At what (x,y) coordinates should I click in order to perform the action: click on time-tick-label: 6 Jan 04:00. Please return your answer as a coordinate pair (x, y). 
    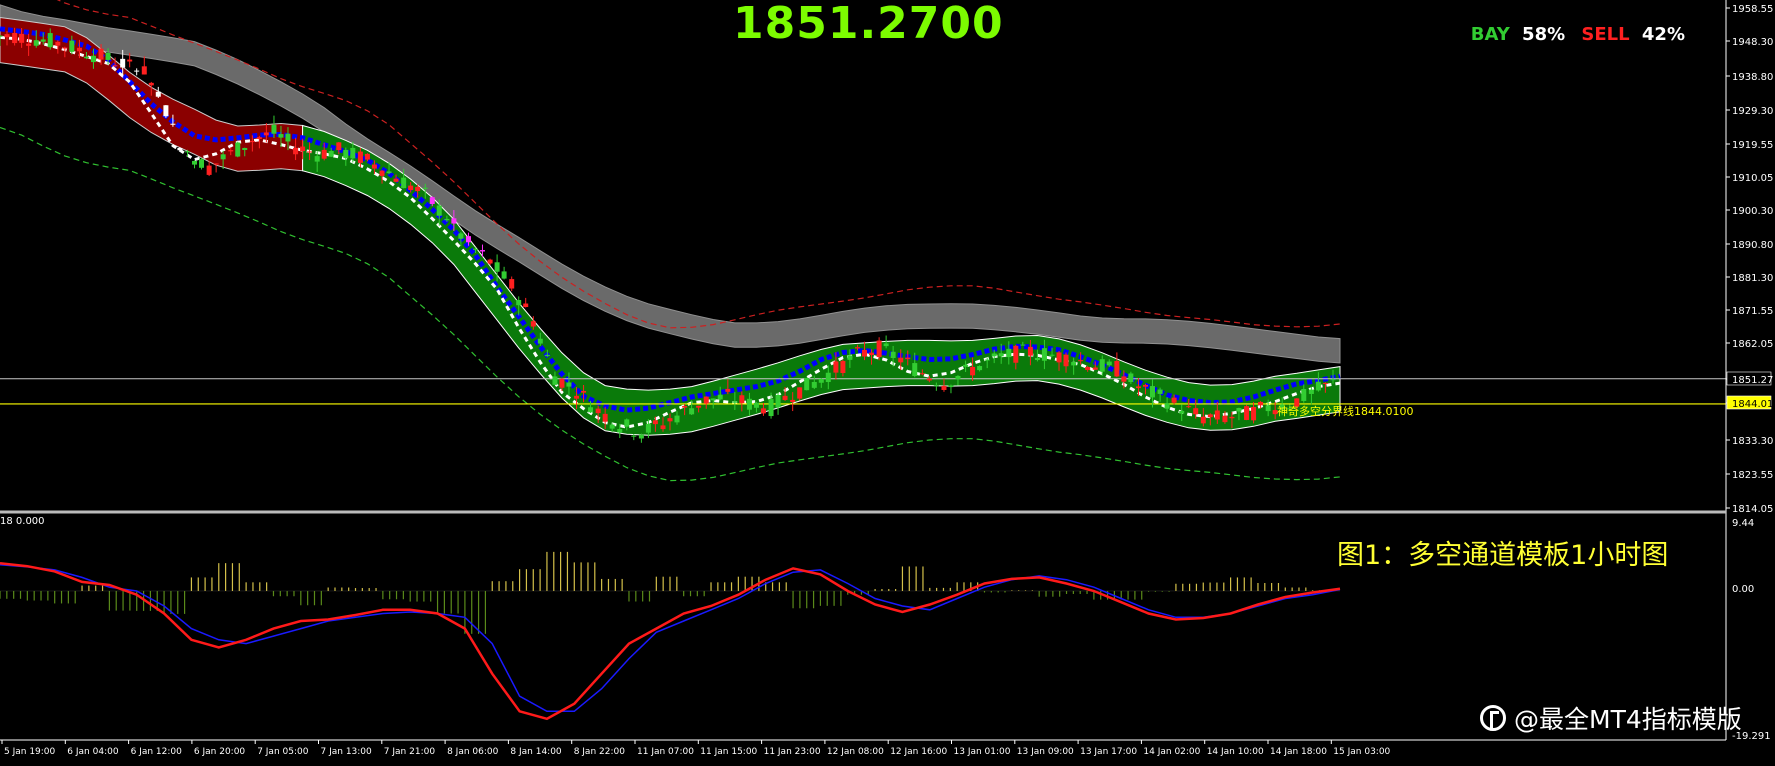
    Looking at the image, I should click on (93, 752).